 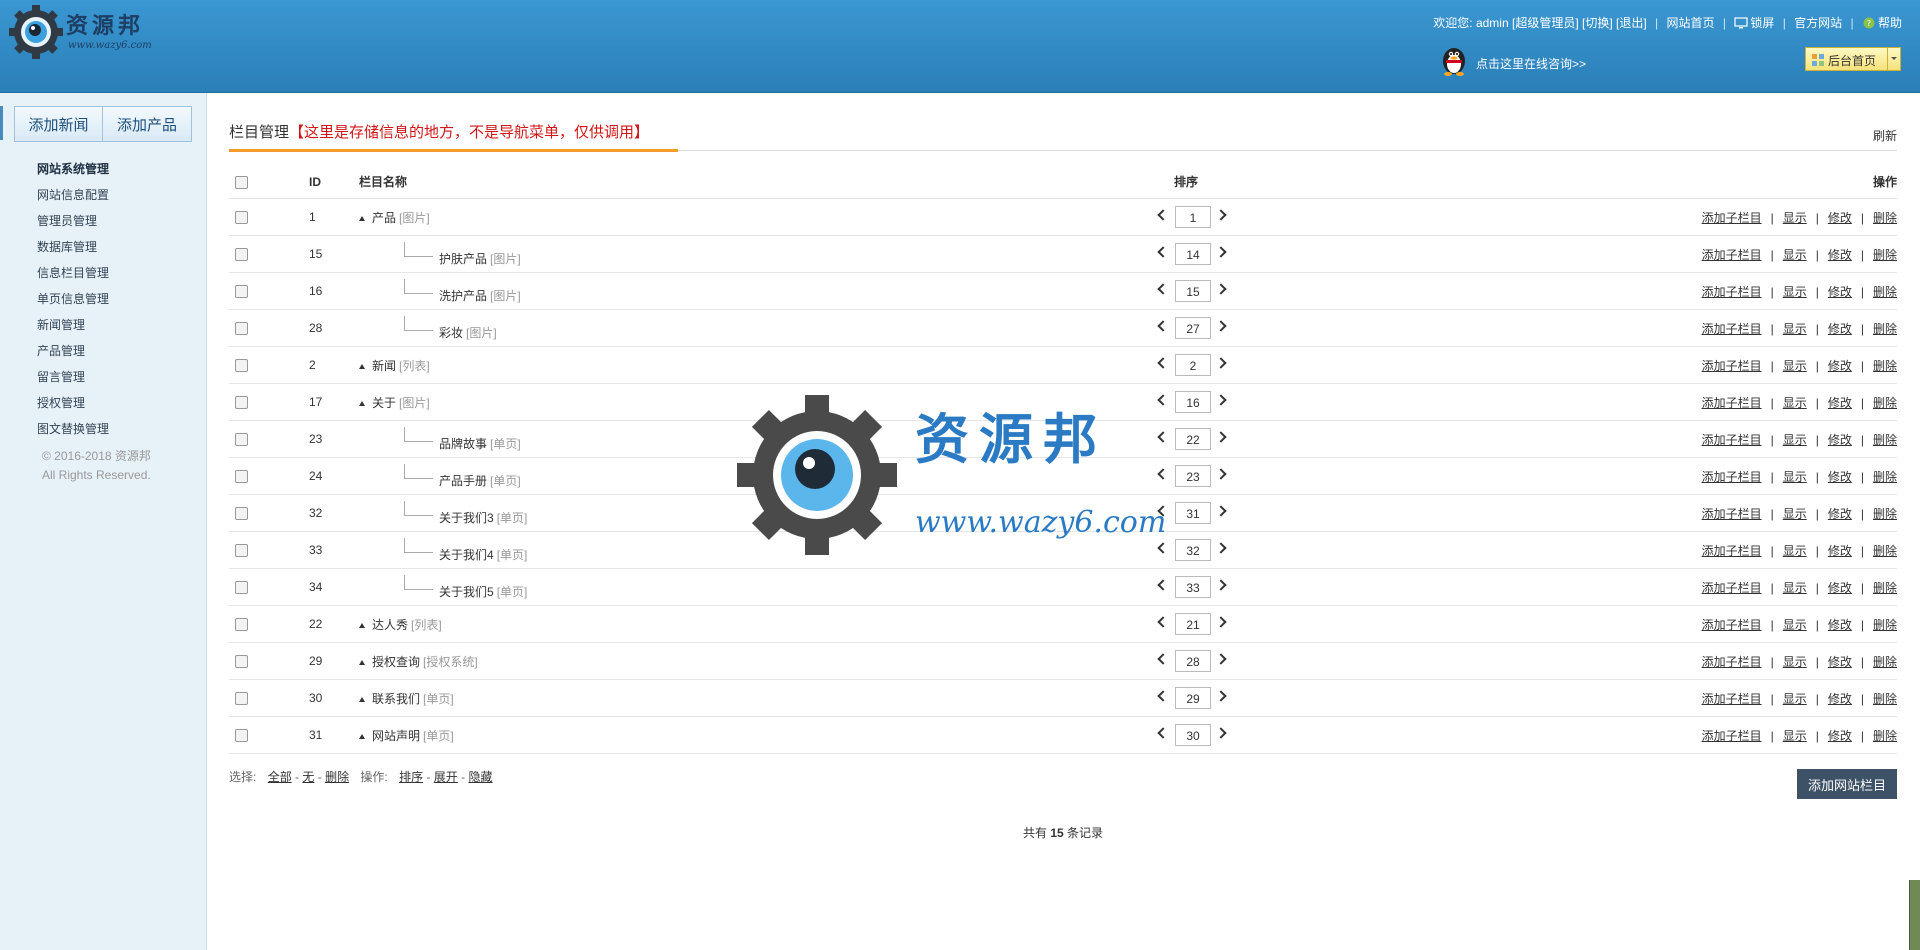 I want to click on sidebar-item-messages: 留言管理, so click(x=73, y=377).